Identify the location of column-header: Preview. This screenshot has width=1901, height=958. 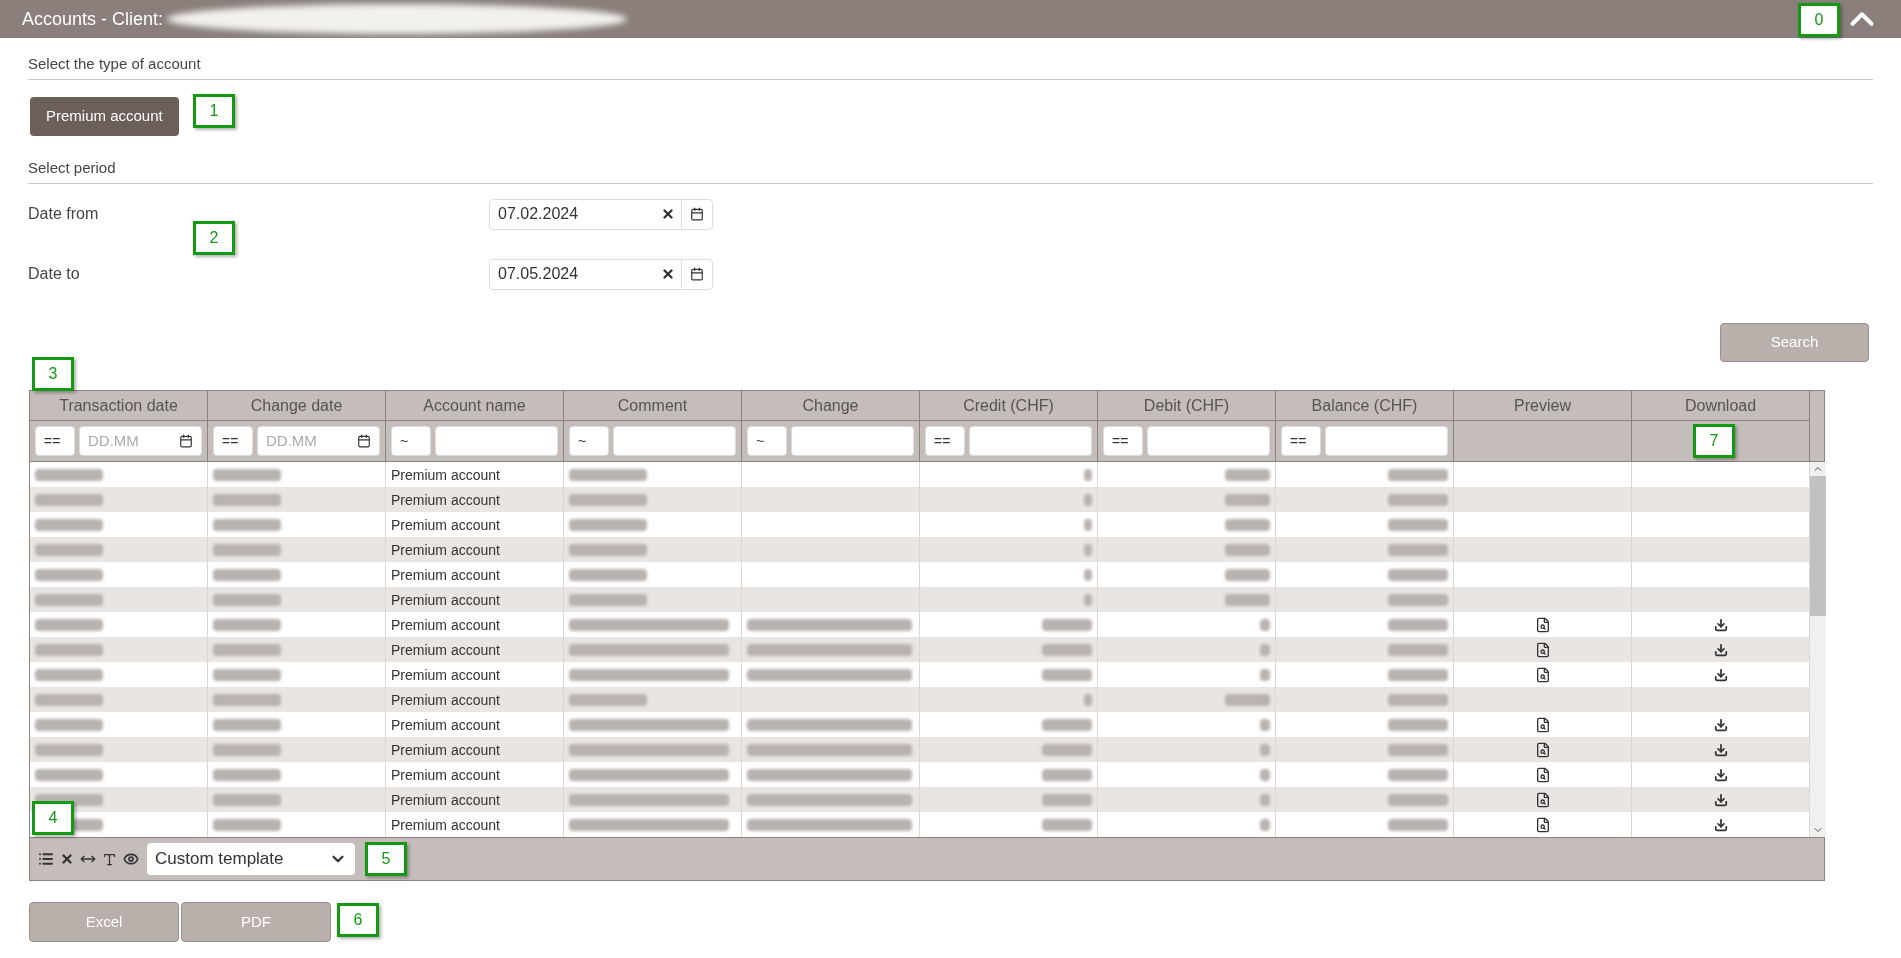
(1542, 406).